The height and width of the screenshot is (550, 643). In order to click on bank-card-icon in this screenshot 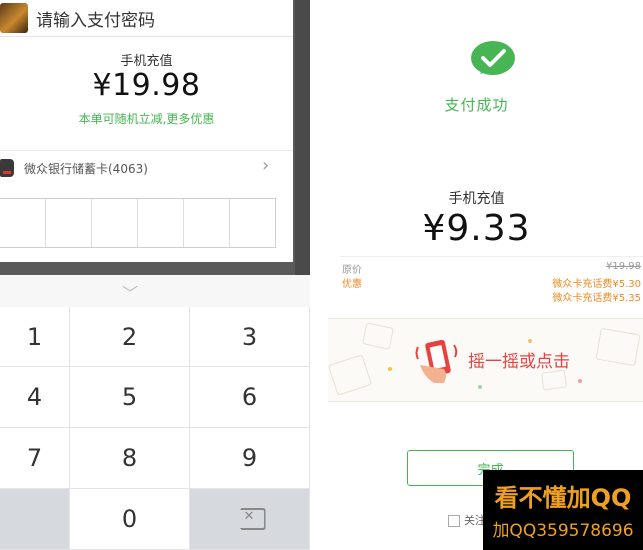, I will do `click(7, 168)`.